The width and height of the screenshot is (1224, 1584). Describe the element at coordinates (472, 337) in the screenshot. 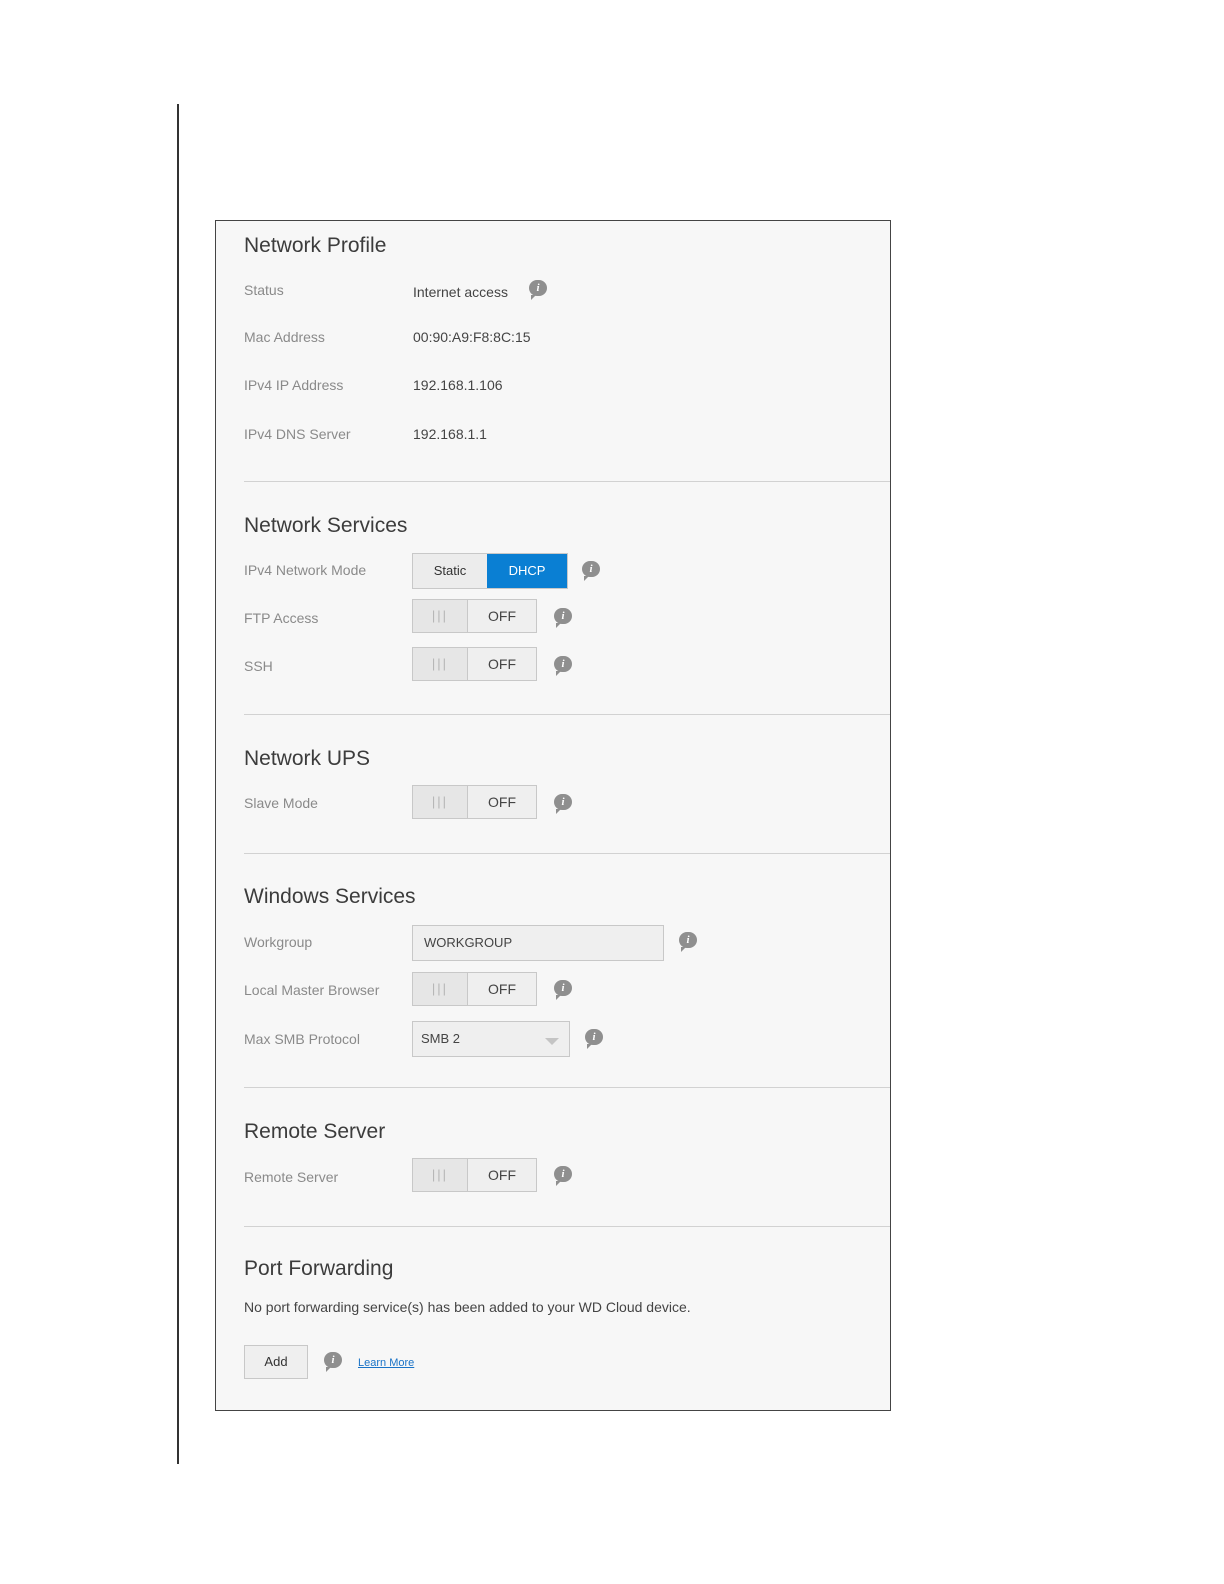

I see `mac-address-value: 00:90:A9:F8:8C:15` at that location.